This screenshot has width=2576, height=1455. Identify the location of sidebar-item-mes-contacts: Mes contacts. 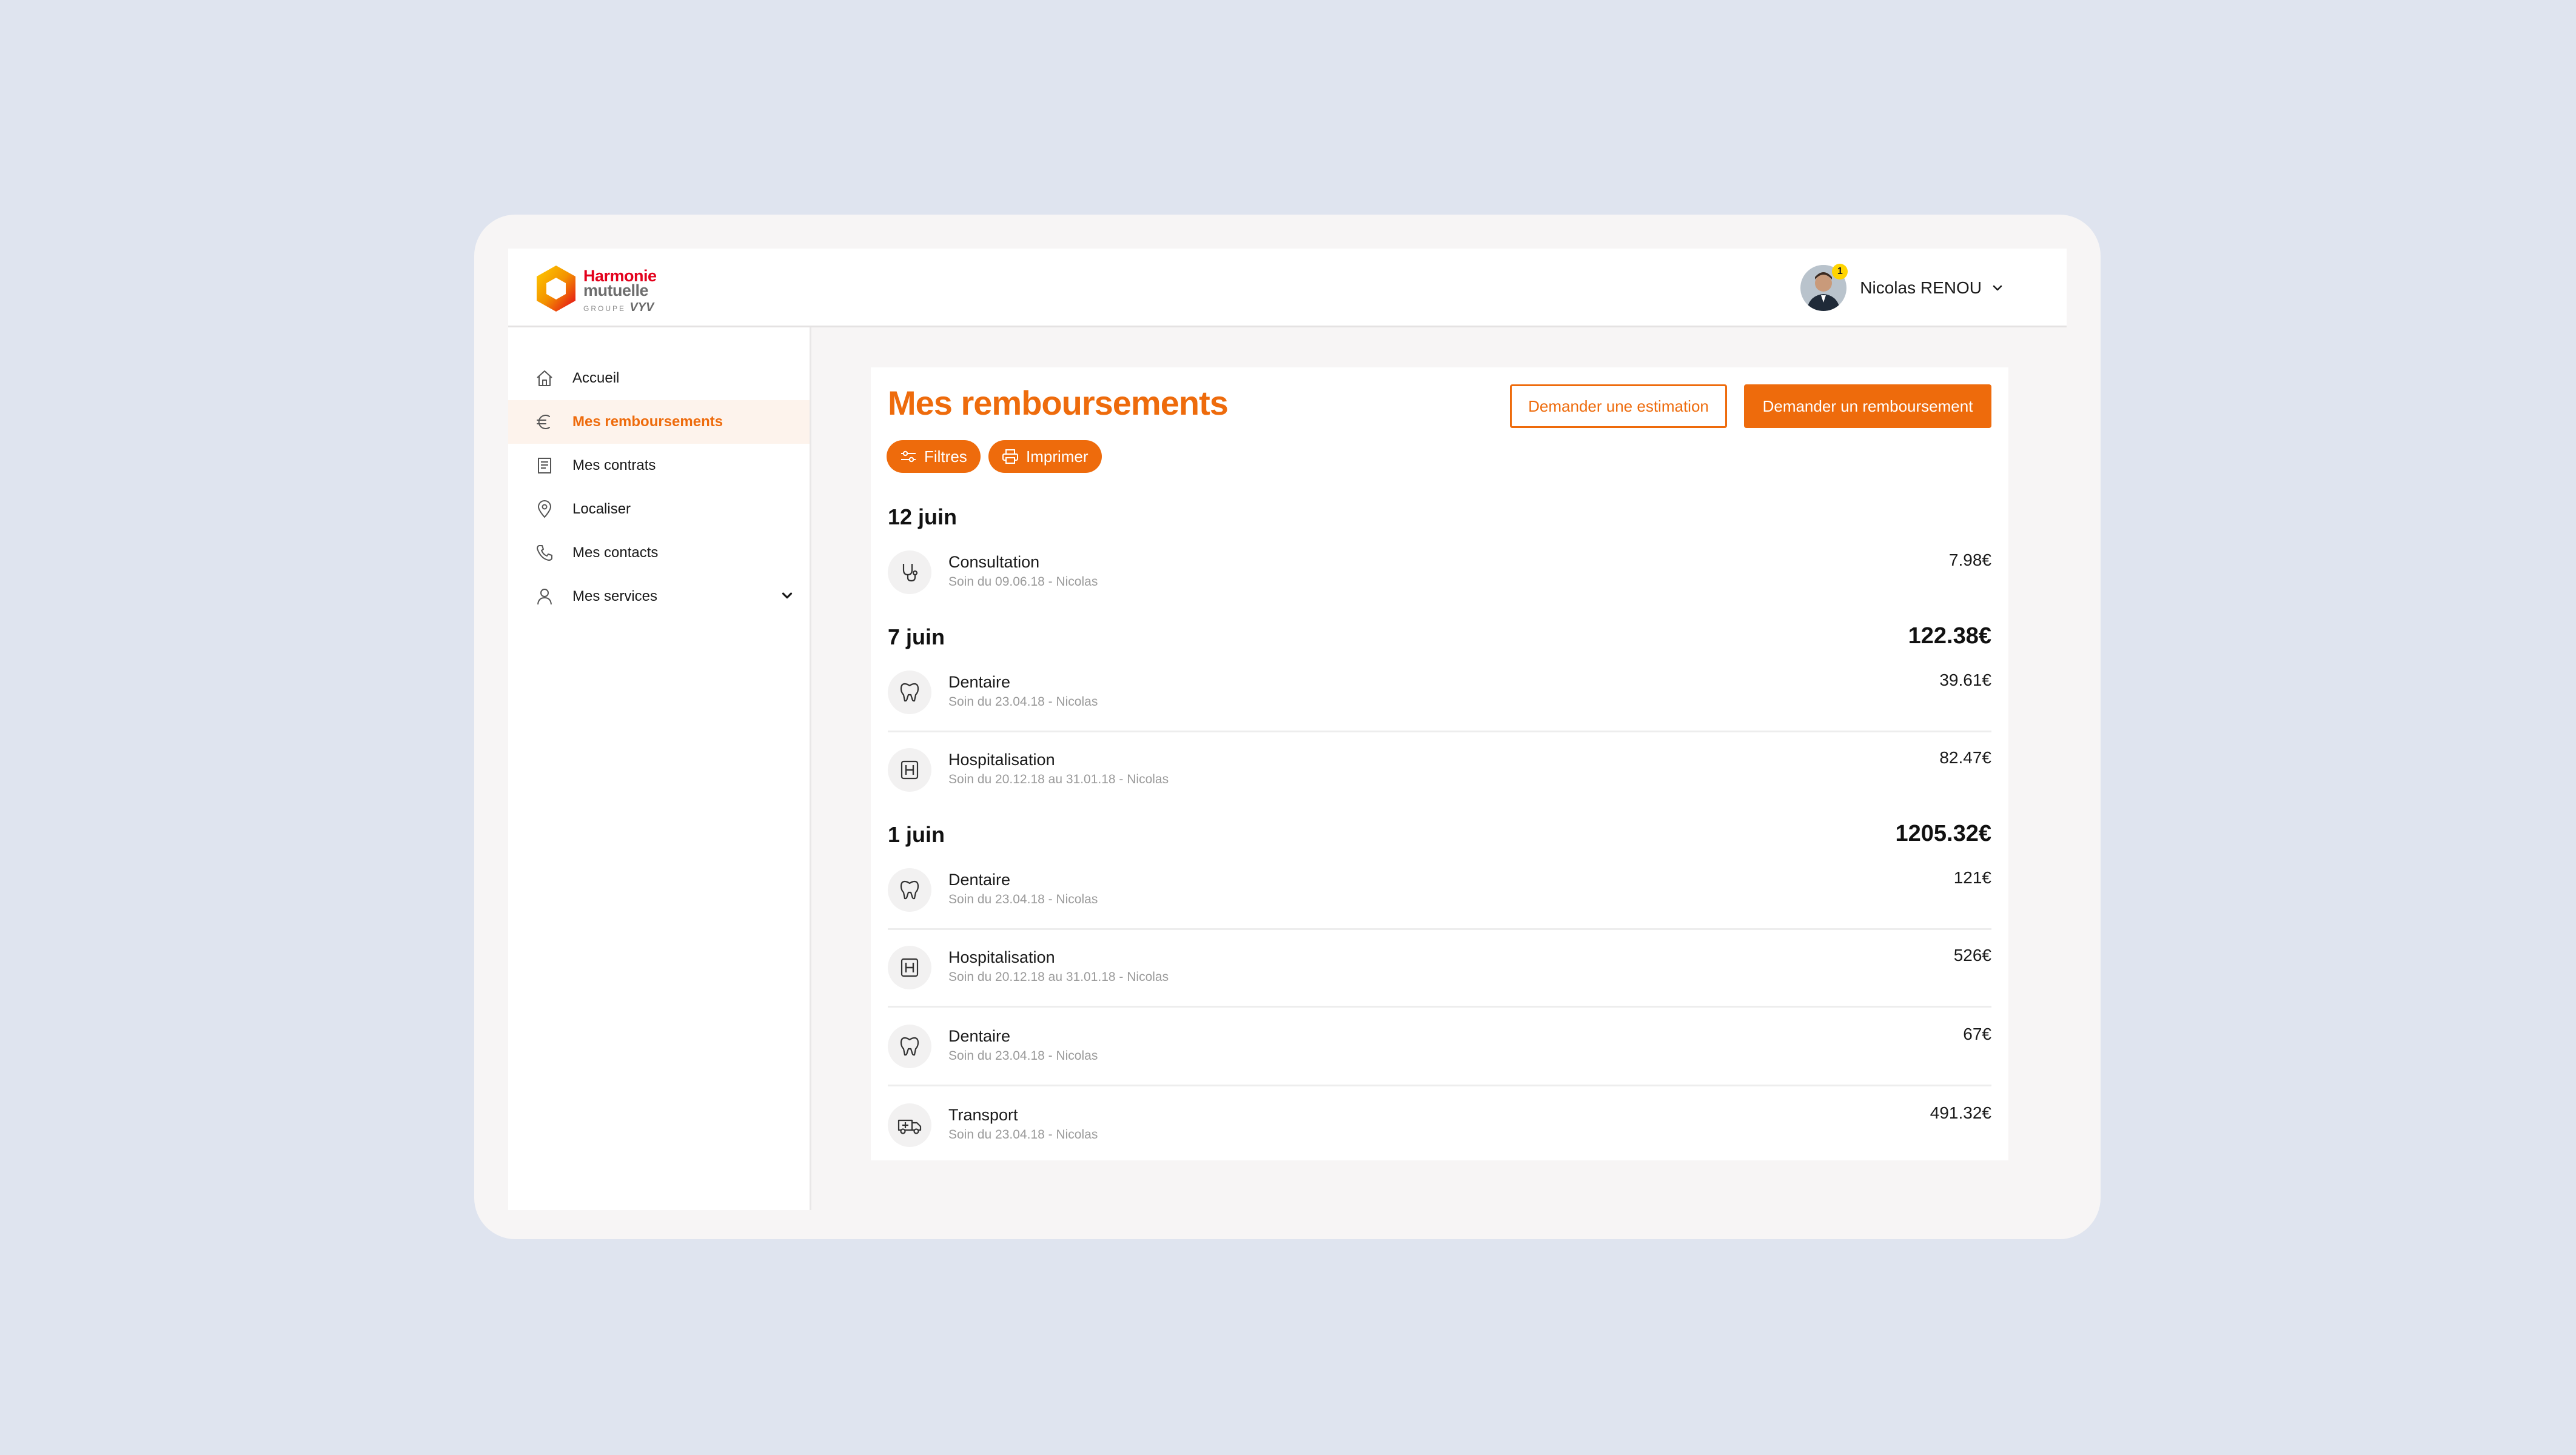
(659, 553).